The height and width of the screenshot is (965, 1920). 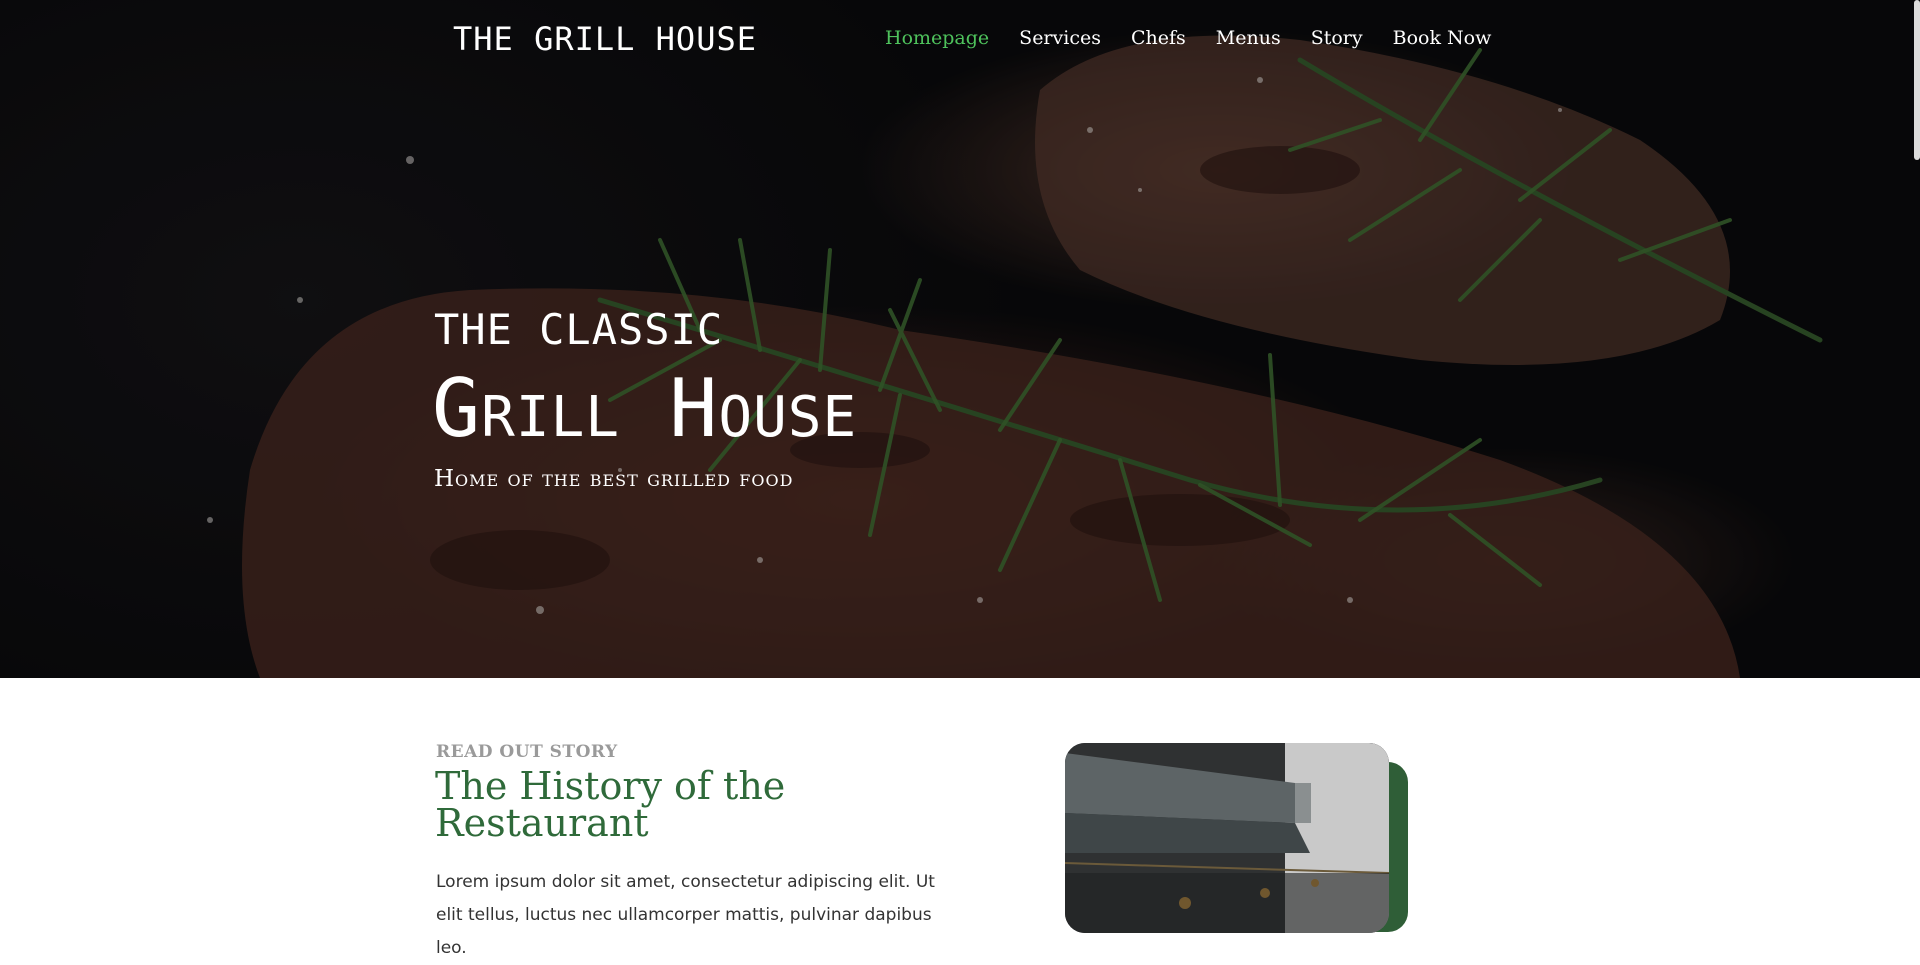 I want to click on hero-eyebrow: THE CLASSIC, so click(x=579, y=329).